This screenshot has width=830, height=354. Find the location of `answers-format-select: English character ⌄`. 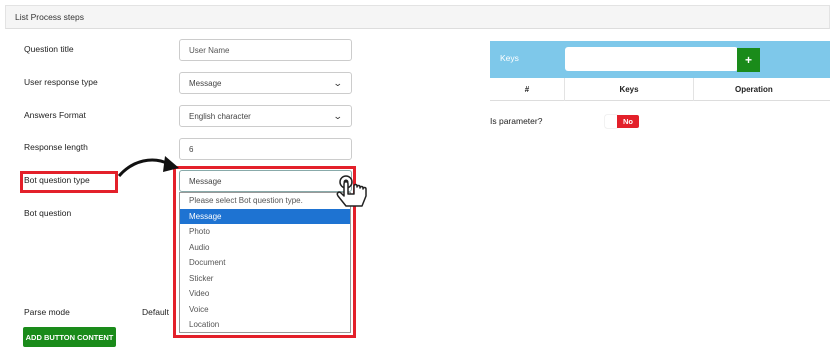

answers-format-select: English character ⌄ is located at coordinates (265, 116).